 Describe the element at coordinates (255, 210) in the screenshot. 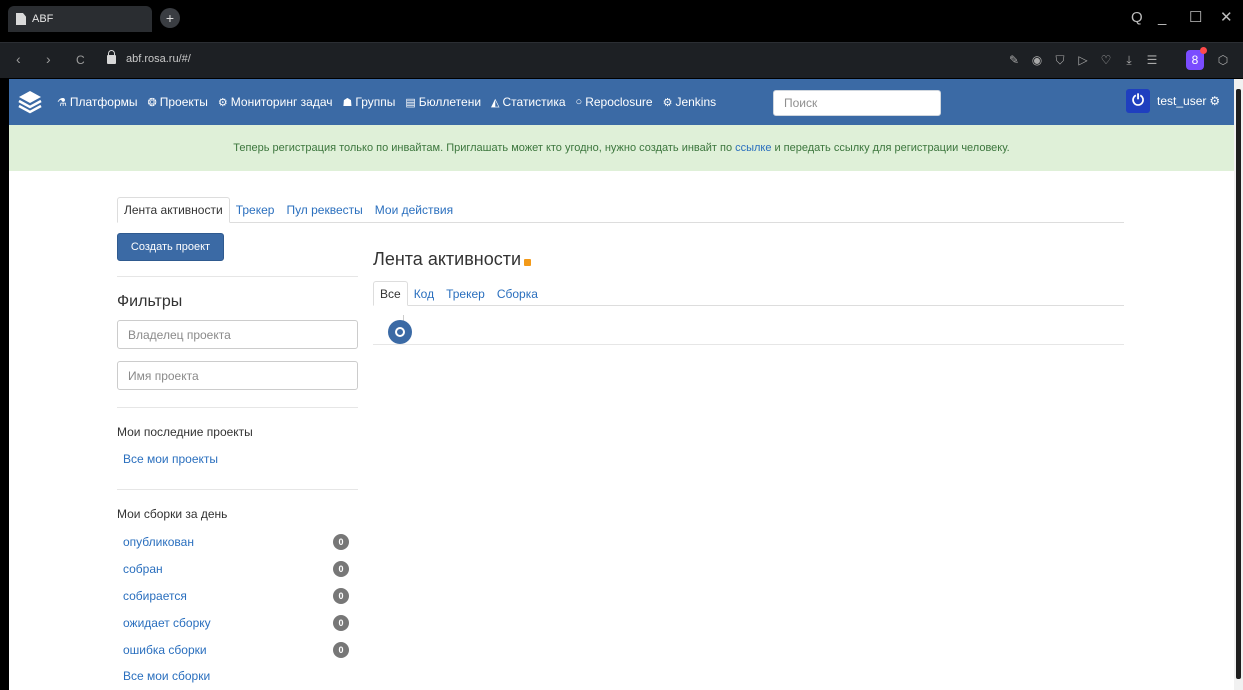

I see `tab-tracker: Трекер` at that location.